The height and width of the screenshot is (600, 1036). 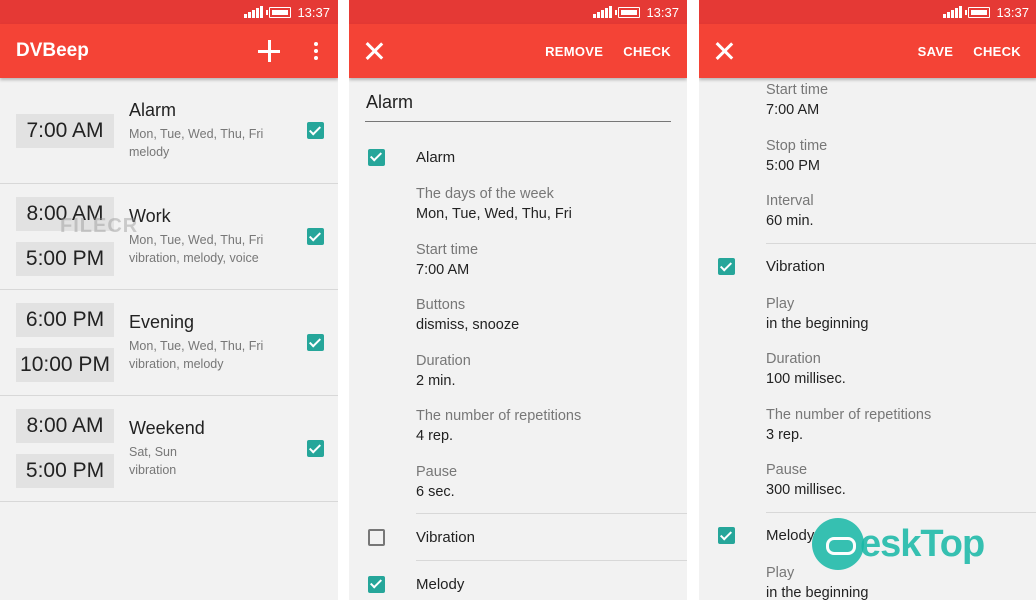 What do you see at coordinates (65, 365) in the screenshot?
I see `alarm-end-time: 10:00 PM` at bounding box center [65, 365].